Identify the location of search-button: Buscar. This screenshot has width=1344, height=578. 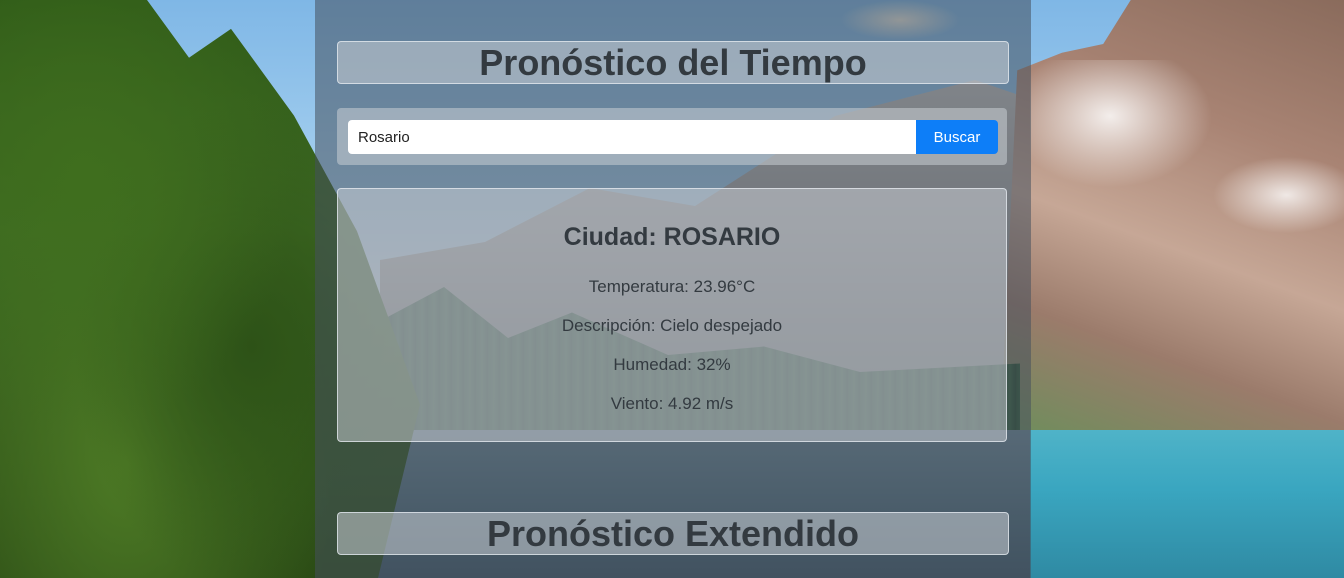
(957, 137).